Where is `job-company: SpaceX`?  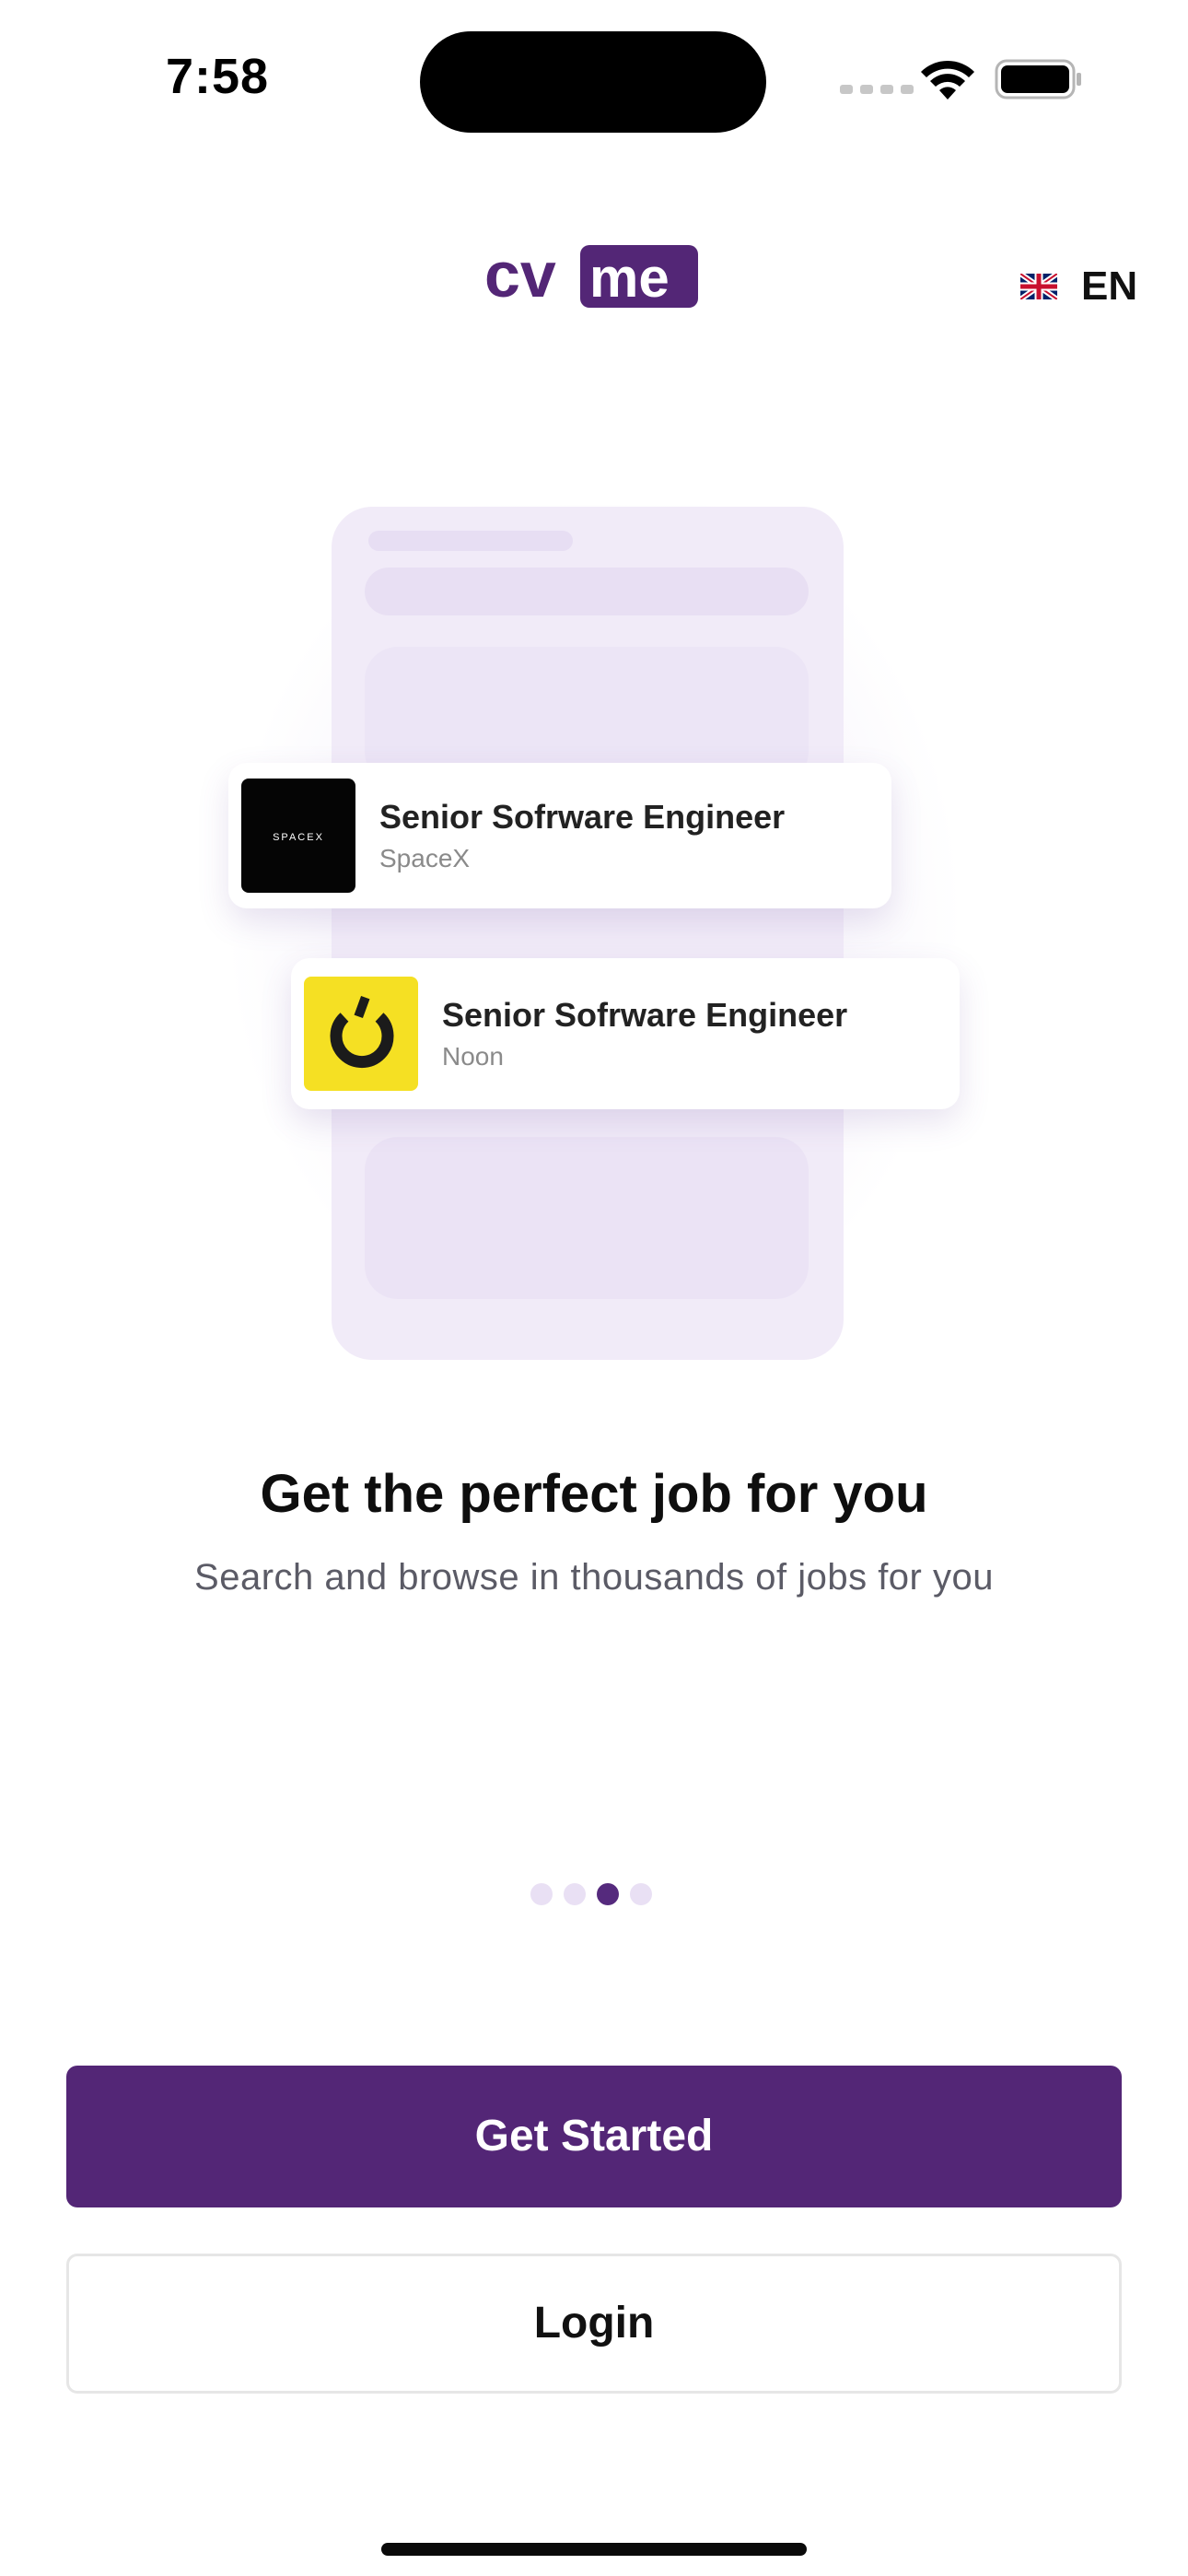 job-company: SpaceX is located at coordinates (425, 858).